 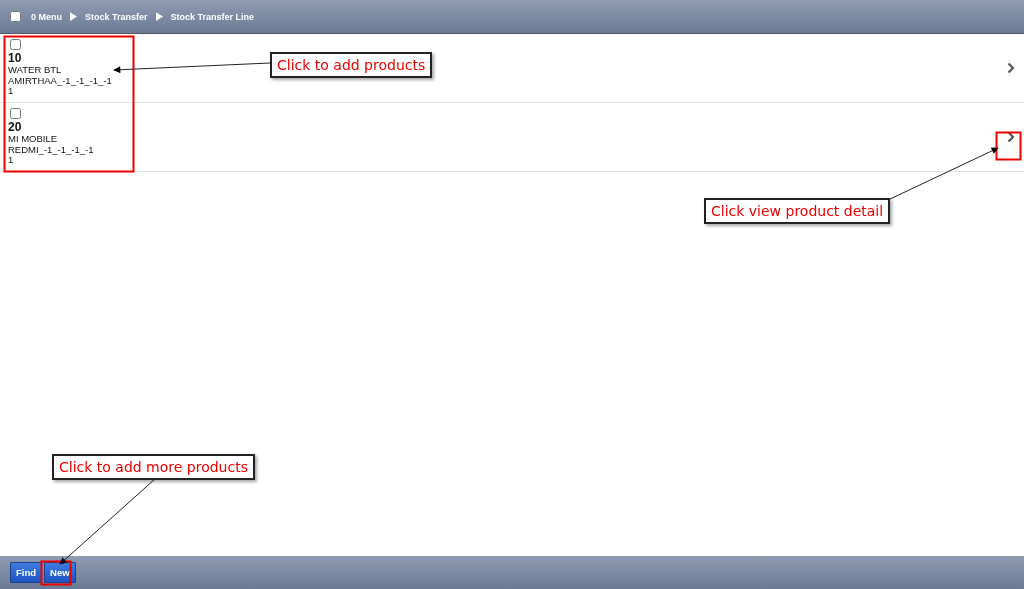 What do you see at coordinates (512, 137) in the screenshot?
I see `line-row: 20 MI MOBILE REDMI_-1_-1_-1_-1 1` at bounding box center [512, 137].